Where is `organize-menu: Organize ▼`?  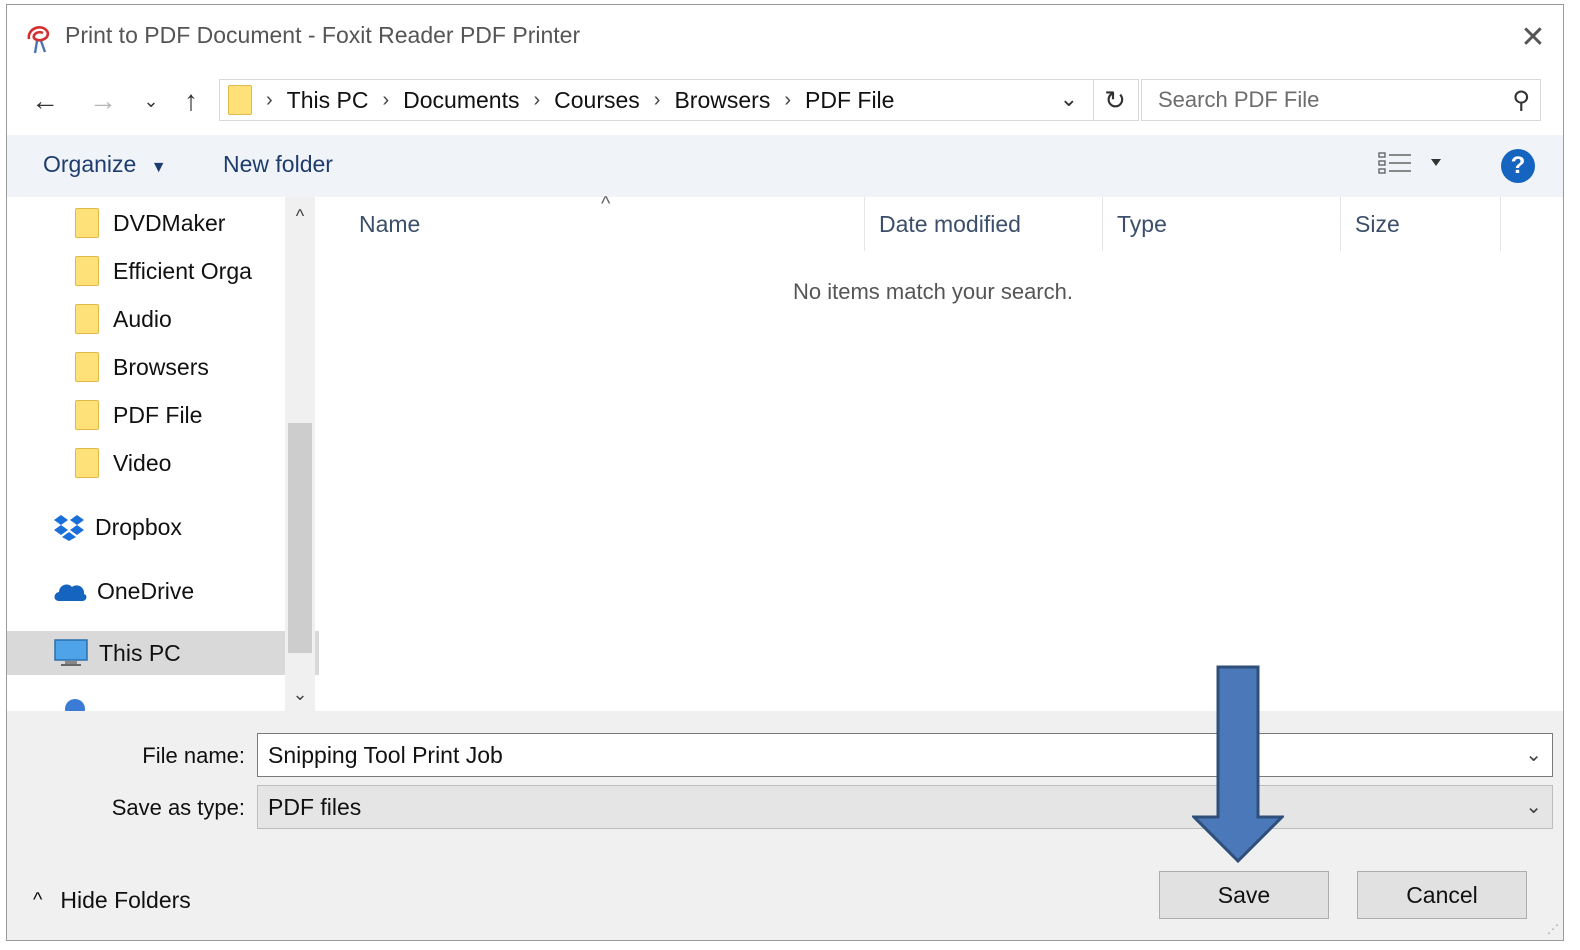 organize-menu: Organize ▼ is located at coordinates (105, 164).